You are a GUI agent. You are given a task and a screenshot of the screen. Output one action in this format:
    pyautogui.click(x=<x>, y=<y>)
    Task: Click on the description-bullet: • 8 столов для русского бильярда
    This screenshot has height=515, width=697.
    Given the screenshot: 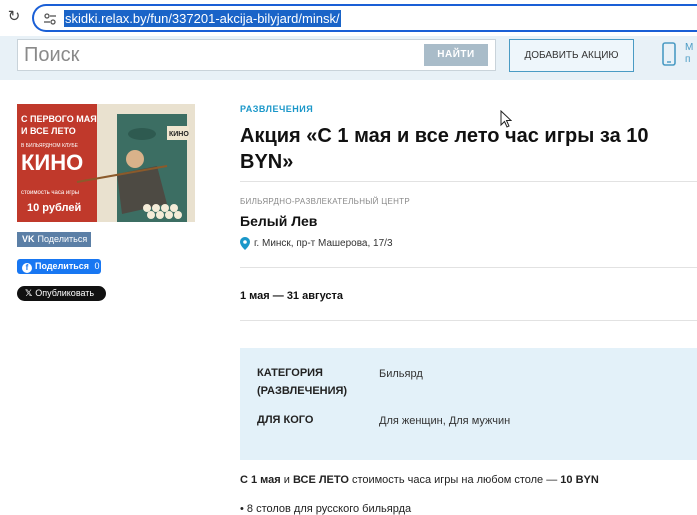 What is the action you would take?
    pyautogui.click(x=326, y=509)
    